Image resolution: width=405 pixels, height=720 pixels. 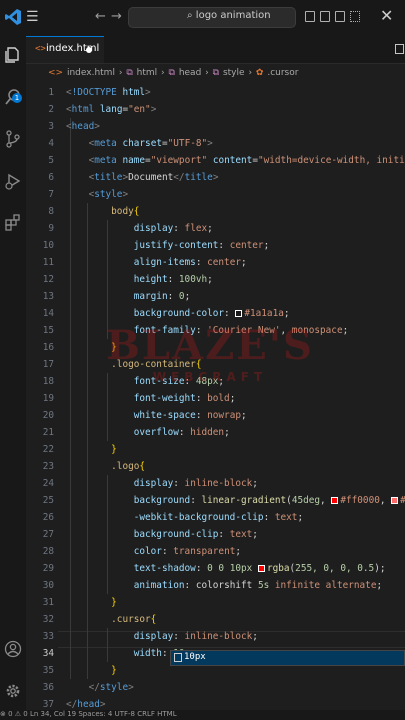 What do you see at coordinates (17, 98) in the screenshot?
I see `explorer-badge: 1` at bounding box center [17, 98].